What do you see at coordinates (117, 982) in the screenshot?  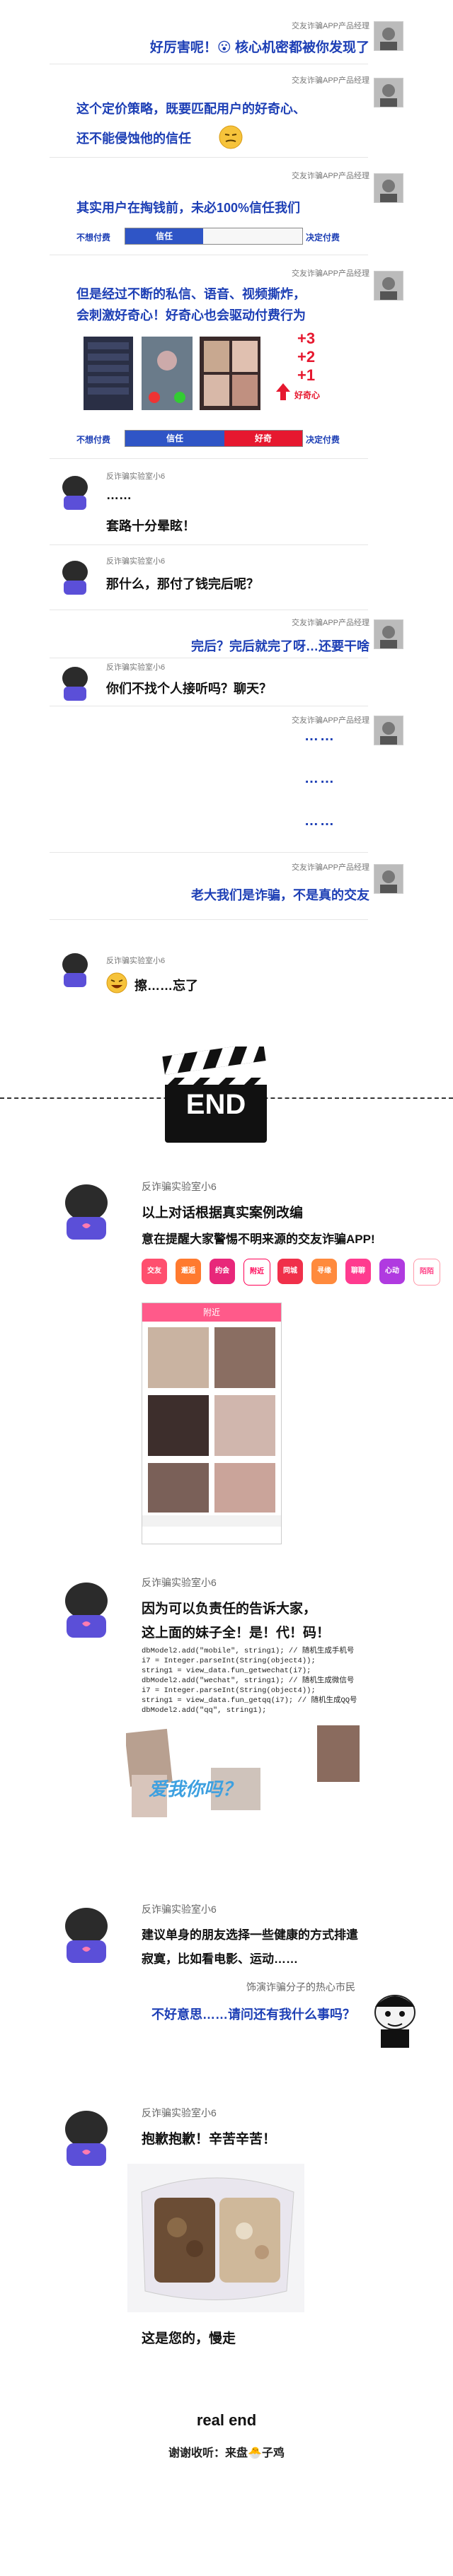 I see `laughing-emoji-icon` at bounding box center [117, 982].